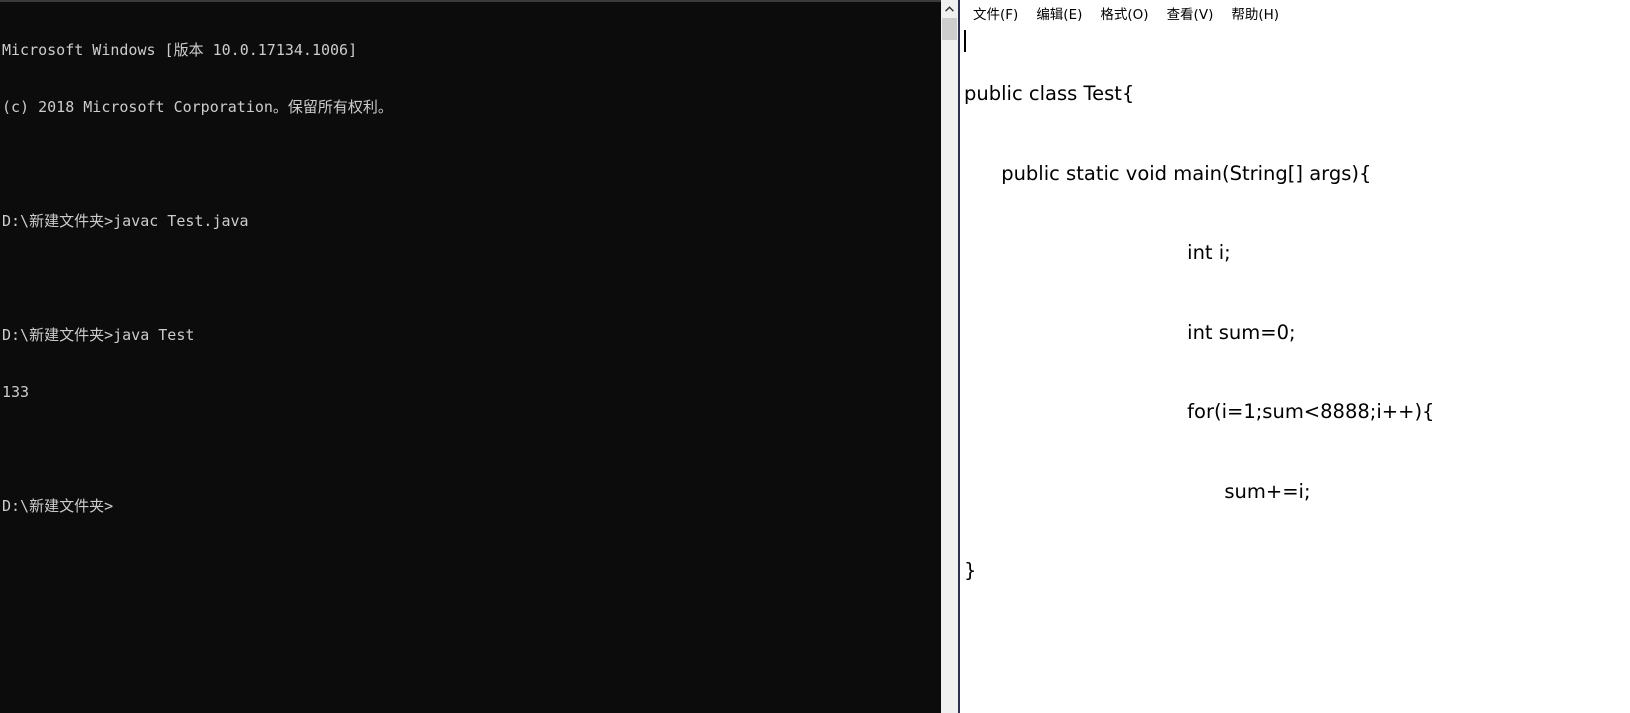 This screenshot has width=1630, height=713. What do you see at coordinates (995, 13) in the screenshot?
I see `menu-file: 文件(F)` at bounding box center [995, 13].